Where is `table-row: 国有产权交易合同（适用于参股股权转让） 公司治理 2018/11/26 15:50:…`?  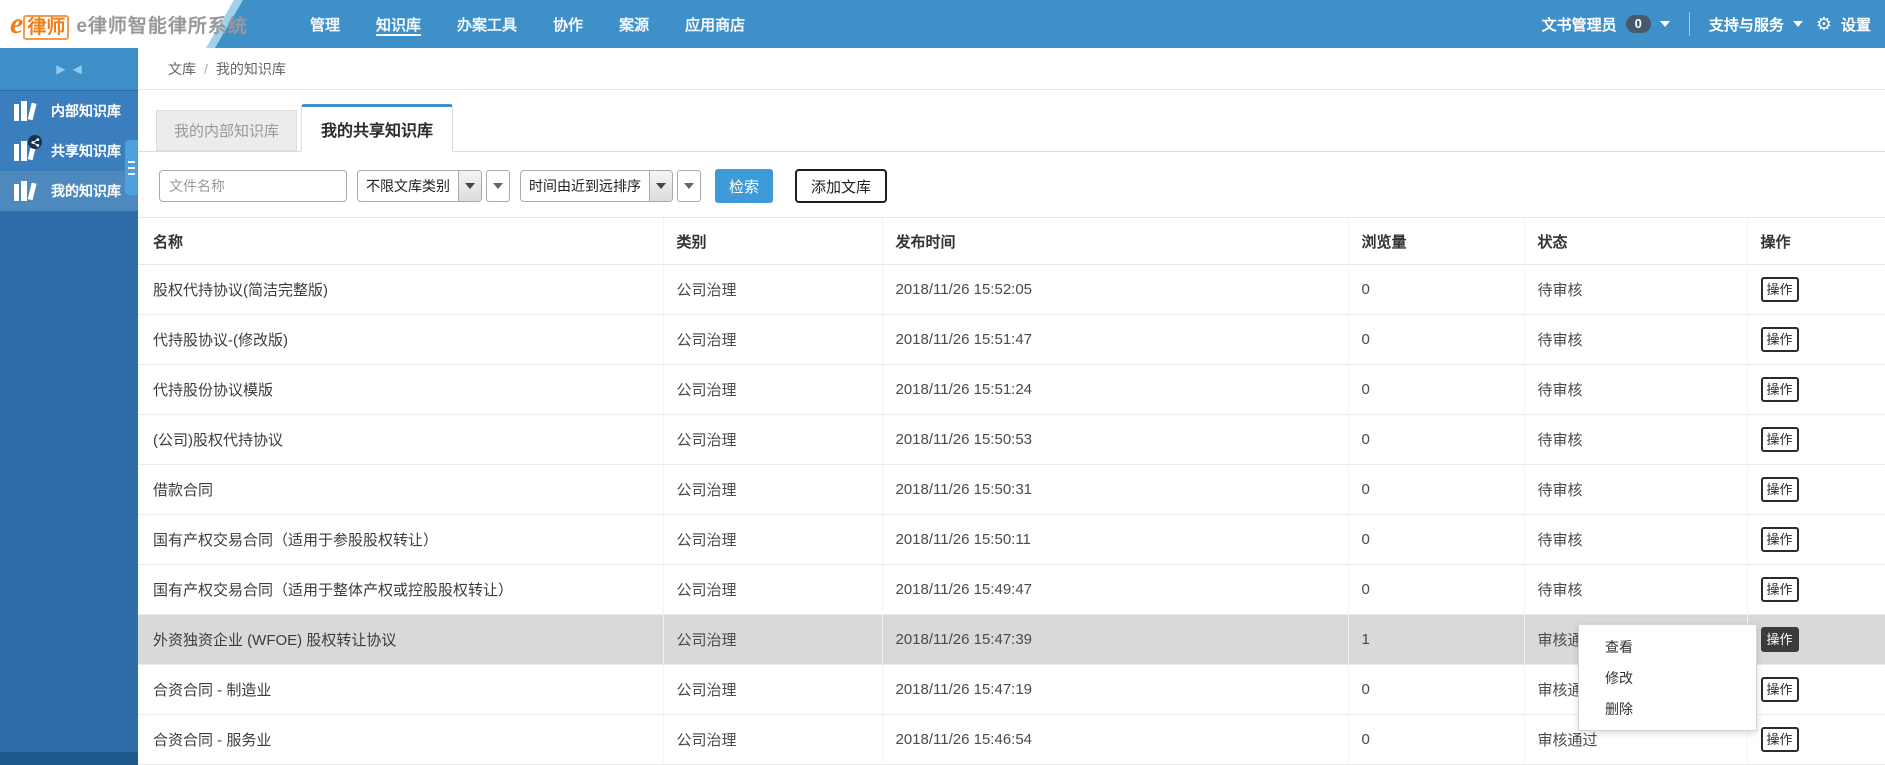
table-row: 国有产权交易合同（适用于参股股权转让） 公司治理 2018/11/26 15:50:… is located at coordinates (1011, 539).